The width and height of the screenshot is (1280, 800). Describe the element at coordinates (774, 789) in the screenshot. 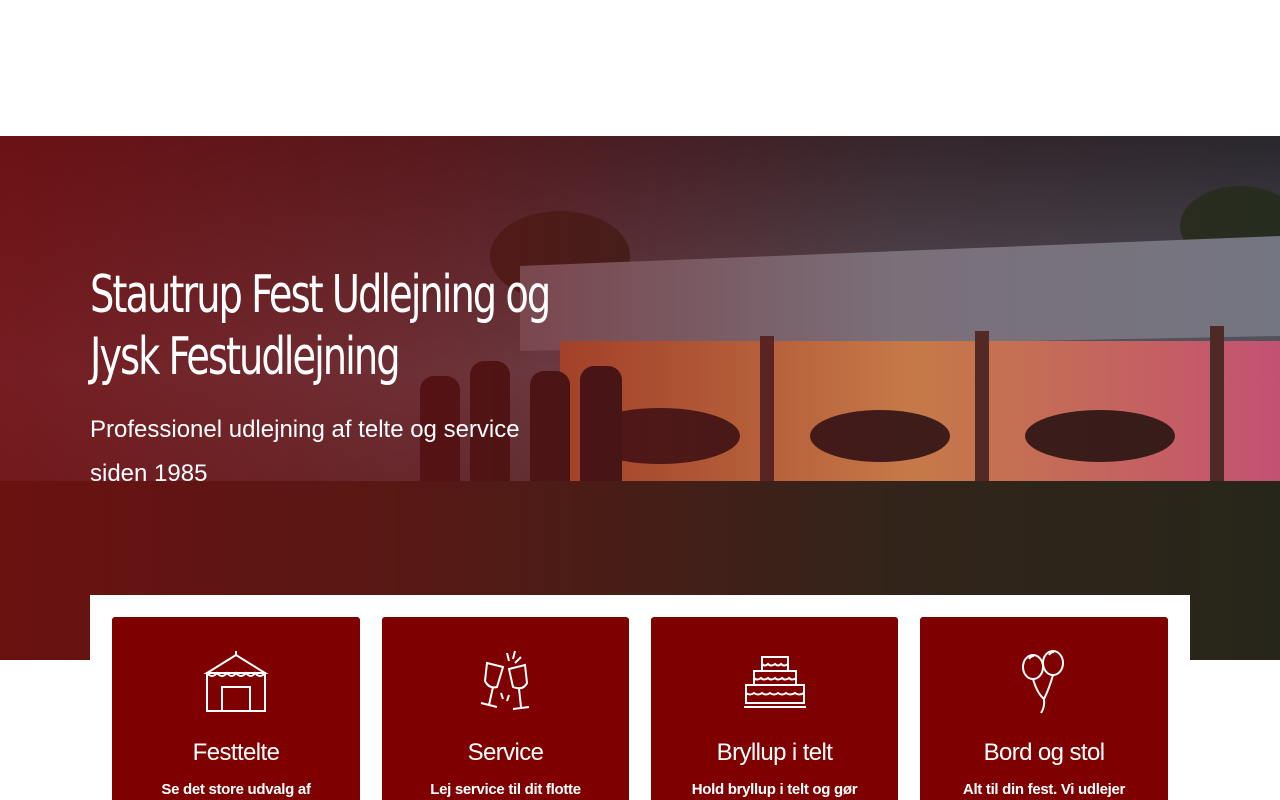

I see `card-text: Hold bryllup i telt og gør` at that location.